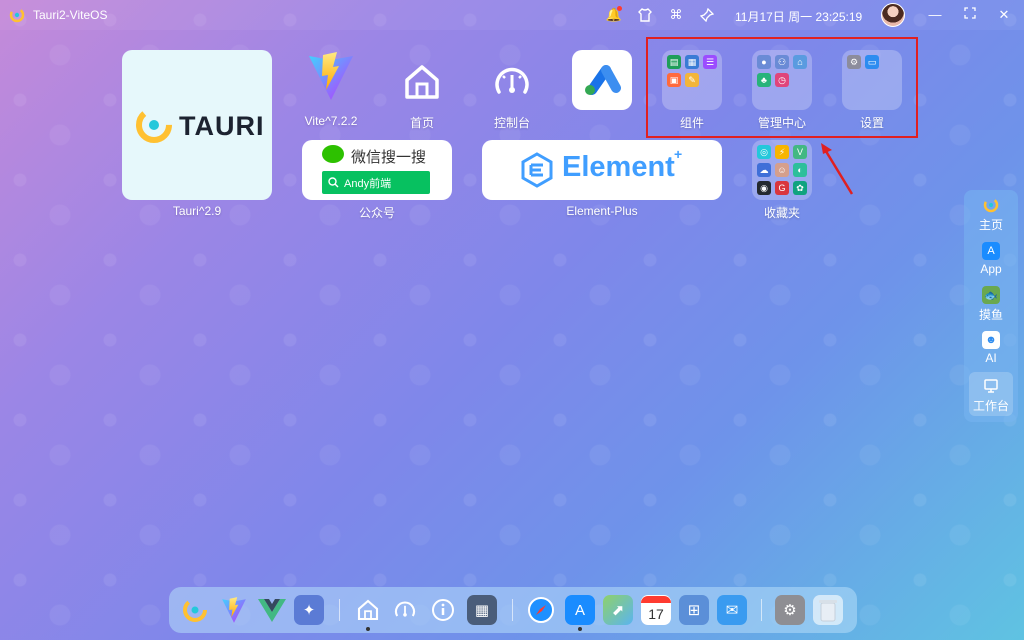 The image size is (1024, 640). I want to click on right-sidebar: 主页 A App 🐟 摸鱼 ☻ AI 工作台, so click(991, 306).